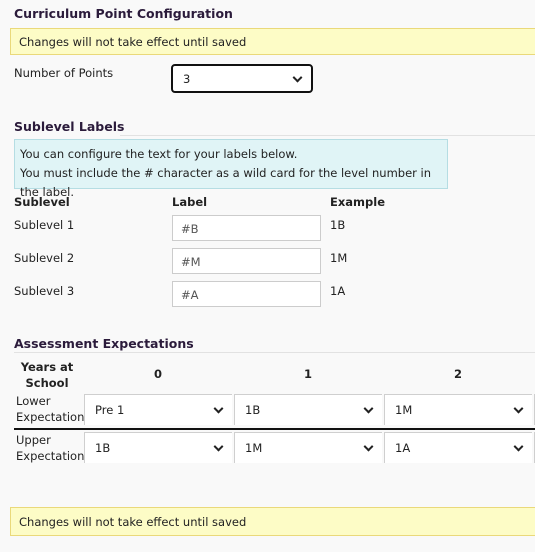 The height and width of the screenshot is (552, 535). What do you see at coordinates (338, 291) in the screenshot?
I see `sublevel-example: 1A` at bounding box center [338, 291].